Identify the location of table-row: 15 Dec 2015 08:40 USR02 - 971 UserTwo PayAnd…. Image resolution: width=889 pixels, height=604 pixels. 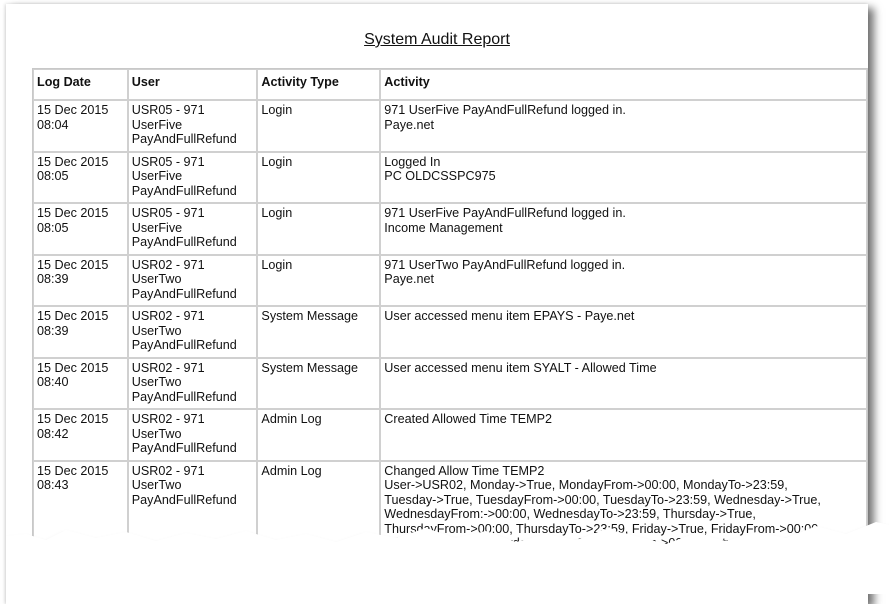
(450, 383).